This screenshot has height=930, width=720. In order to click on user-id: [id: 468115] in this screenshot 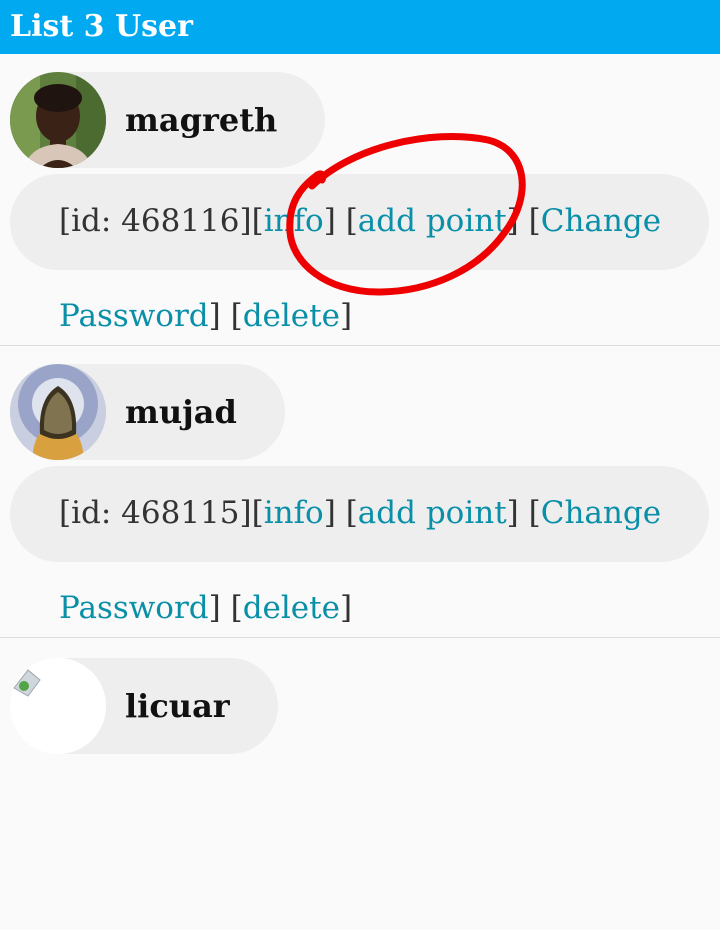, I will do `click(155, 513)`.